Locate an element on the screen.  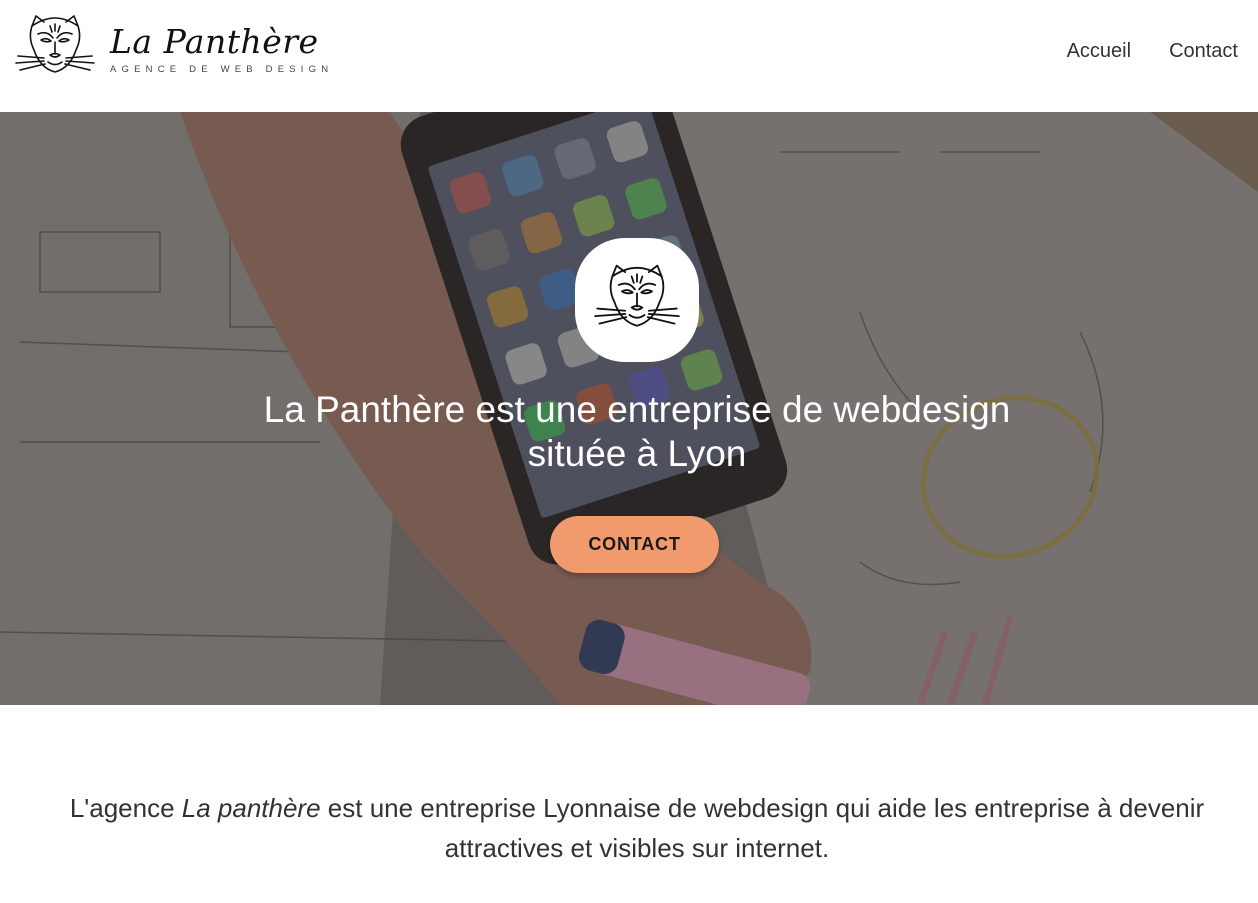
intro-emphasis: La panthère is located at coordinates (251, 808).